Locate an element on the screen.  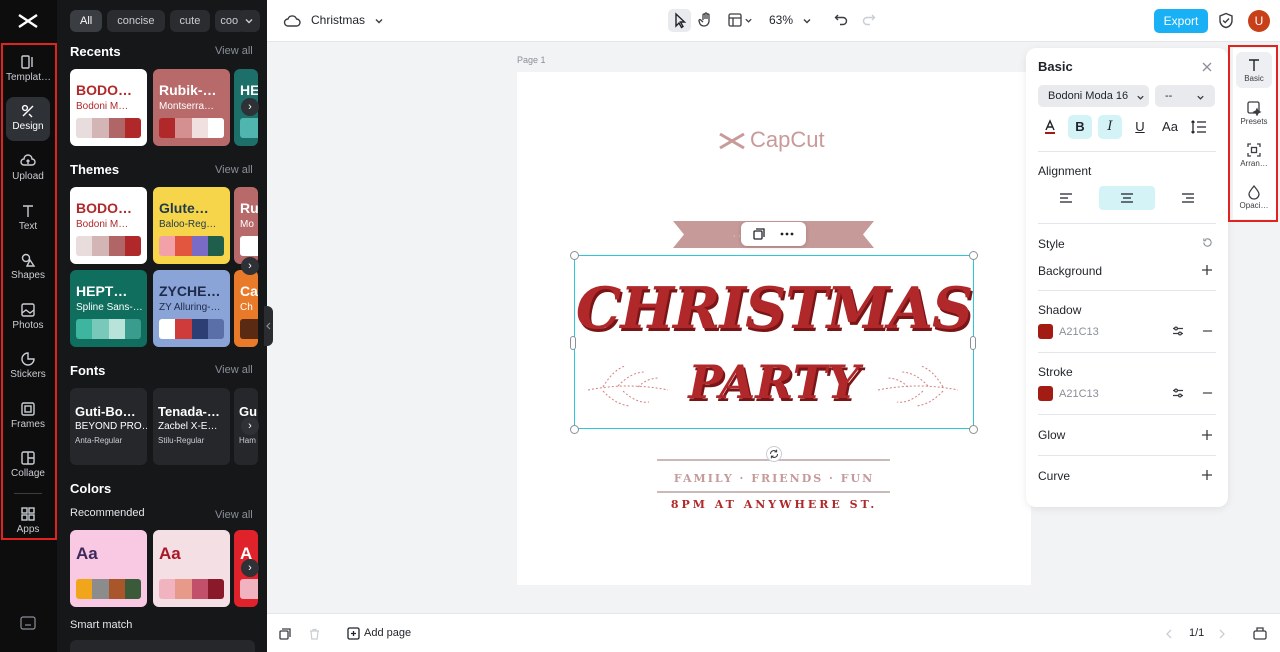
text-color-icon is located at coordinates (1050, 126).